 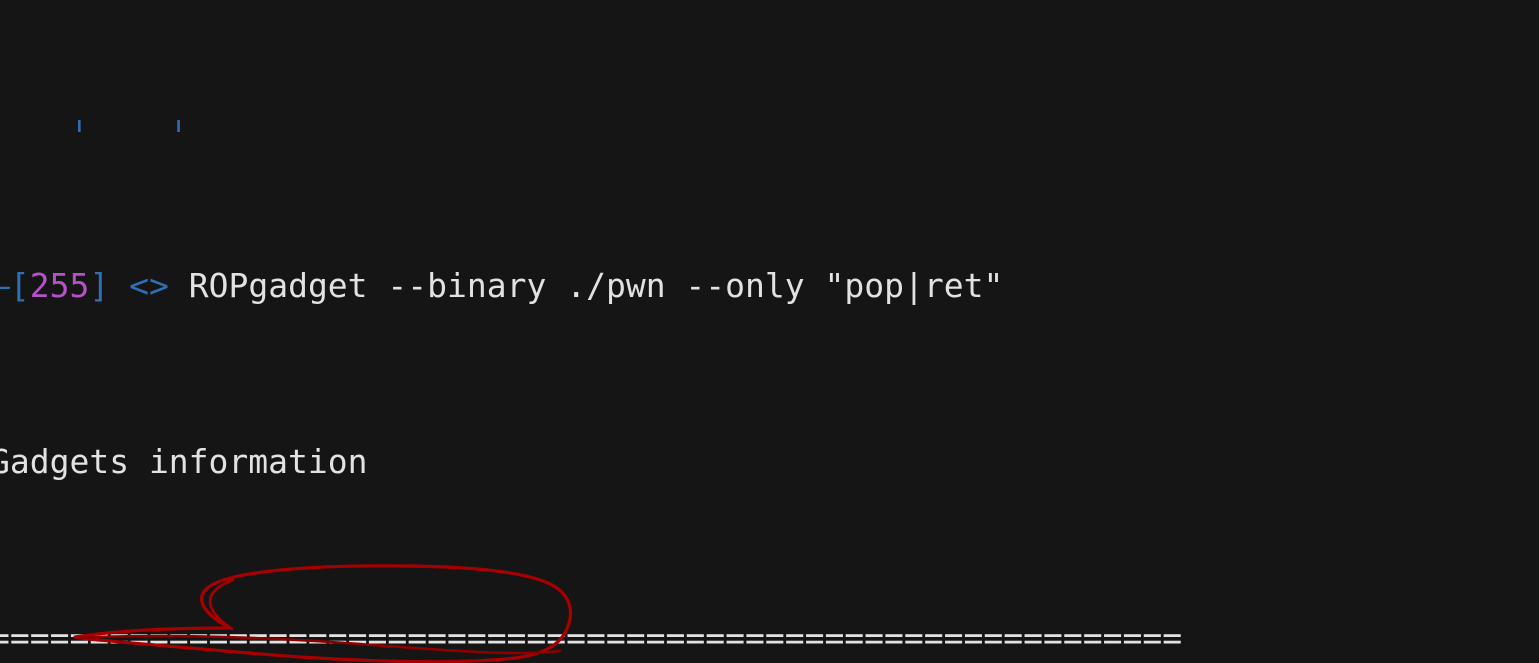 I want to click on prompt-dash: —, so click(x=5, y=285).